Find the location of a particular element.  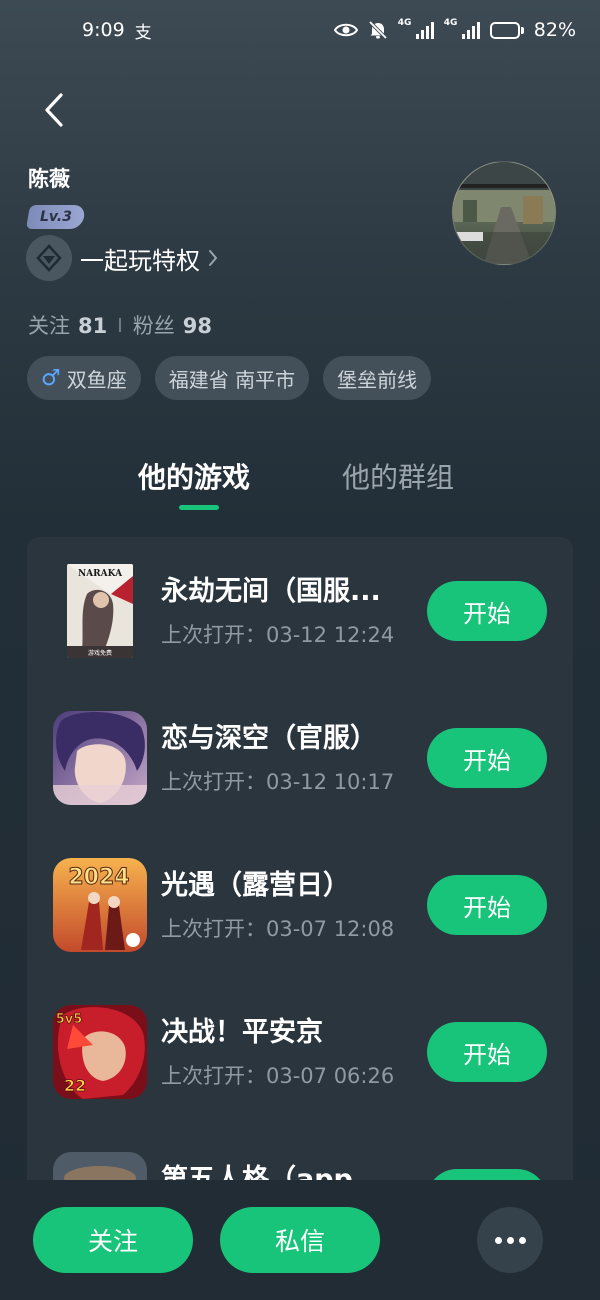

eye-icon is located at coordinates (345, 30).